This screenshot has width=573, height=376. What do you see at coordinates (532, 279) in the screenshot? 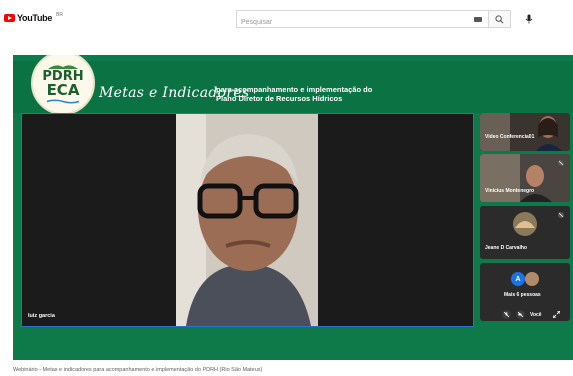
I see `avatar` at bounding box center [532, 279].